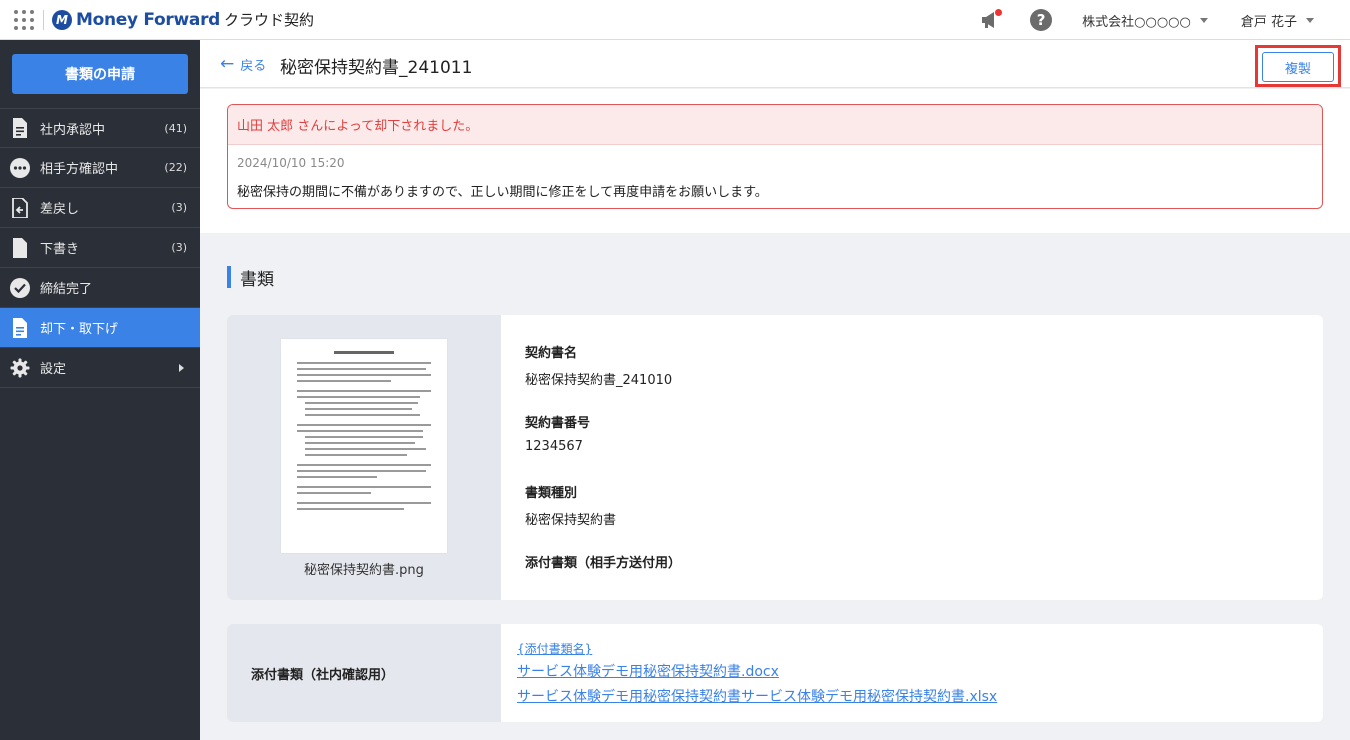  Describe the element at coordinates (73, 130) in the screenshot. I see `sidebar-item-label: 社内承認中` at that location.